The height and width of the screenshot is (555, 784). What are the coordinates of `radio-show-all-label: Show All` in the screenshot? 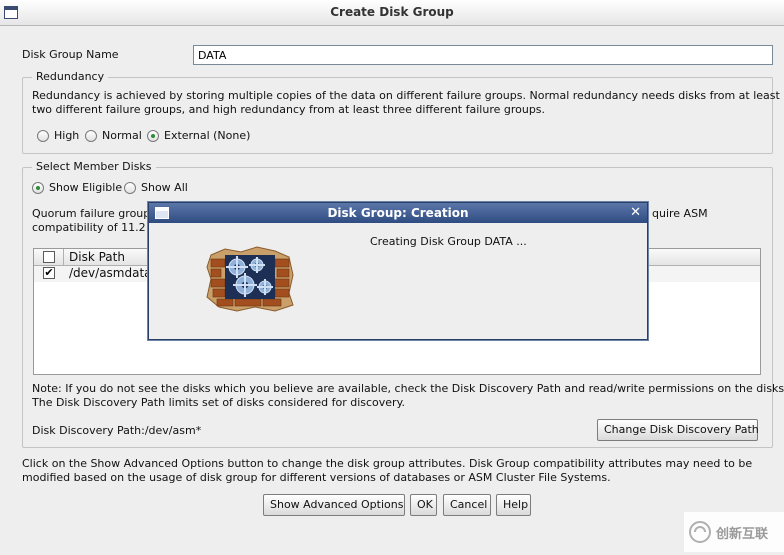 It's located at (164, 187).